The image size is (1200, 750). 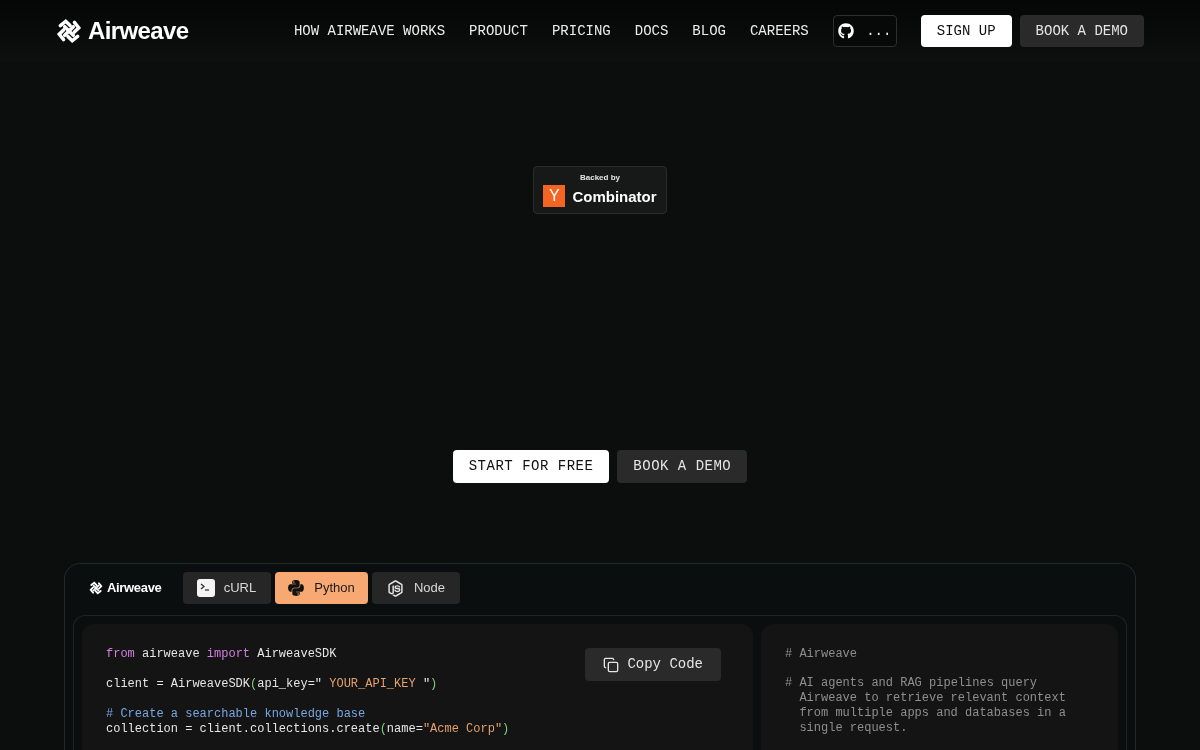 I want to click on nav-link: PRICING, so click(x=581, y=31).